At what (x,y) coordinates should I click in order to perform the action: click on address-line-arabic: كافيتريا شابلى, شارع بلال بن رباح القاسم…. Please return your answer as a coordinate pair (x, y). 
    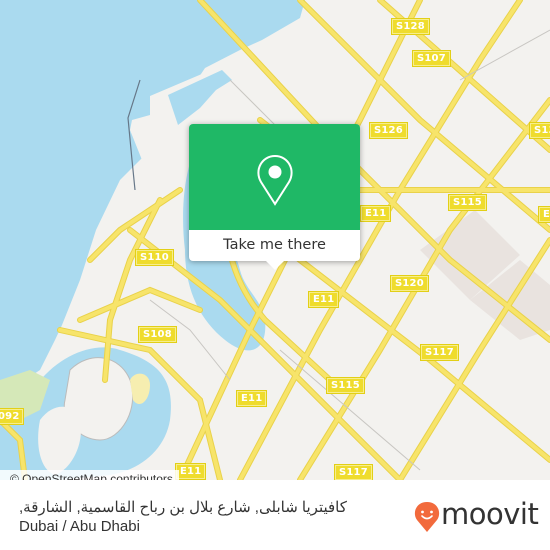
    Looking at the image, I should click on (183, 507).